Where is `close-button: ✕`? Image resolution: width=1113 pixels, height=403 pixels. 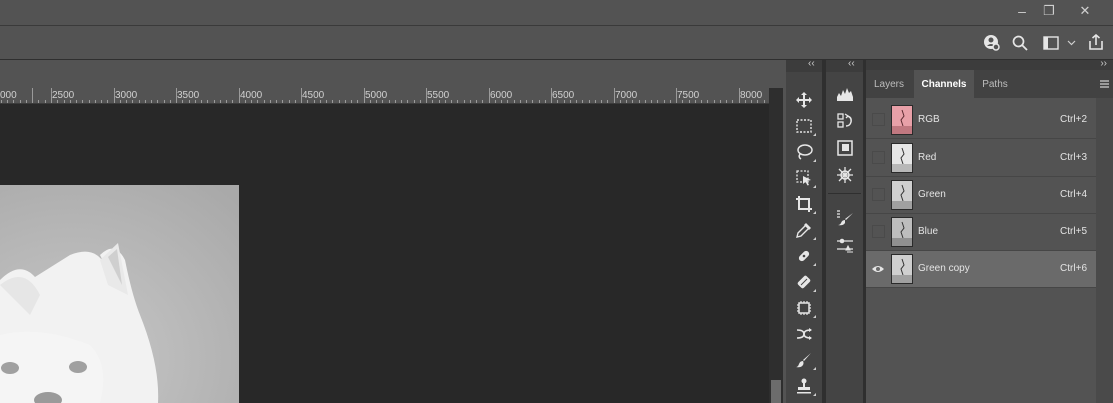
close-button: ✕ is located at coordinates (1085, 11).